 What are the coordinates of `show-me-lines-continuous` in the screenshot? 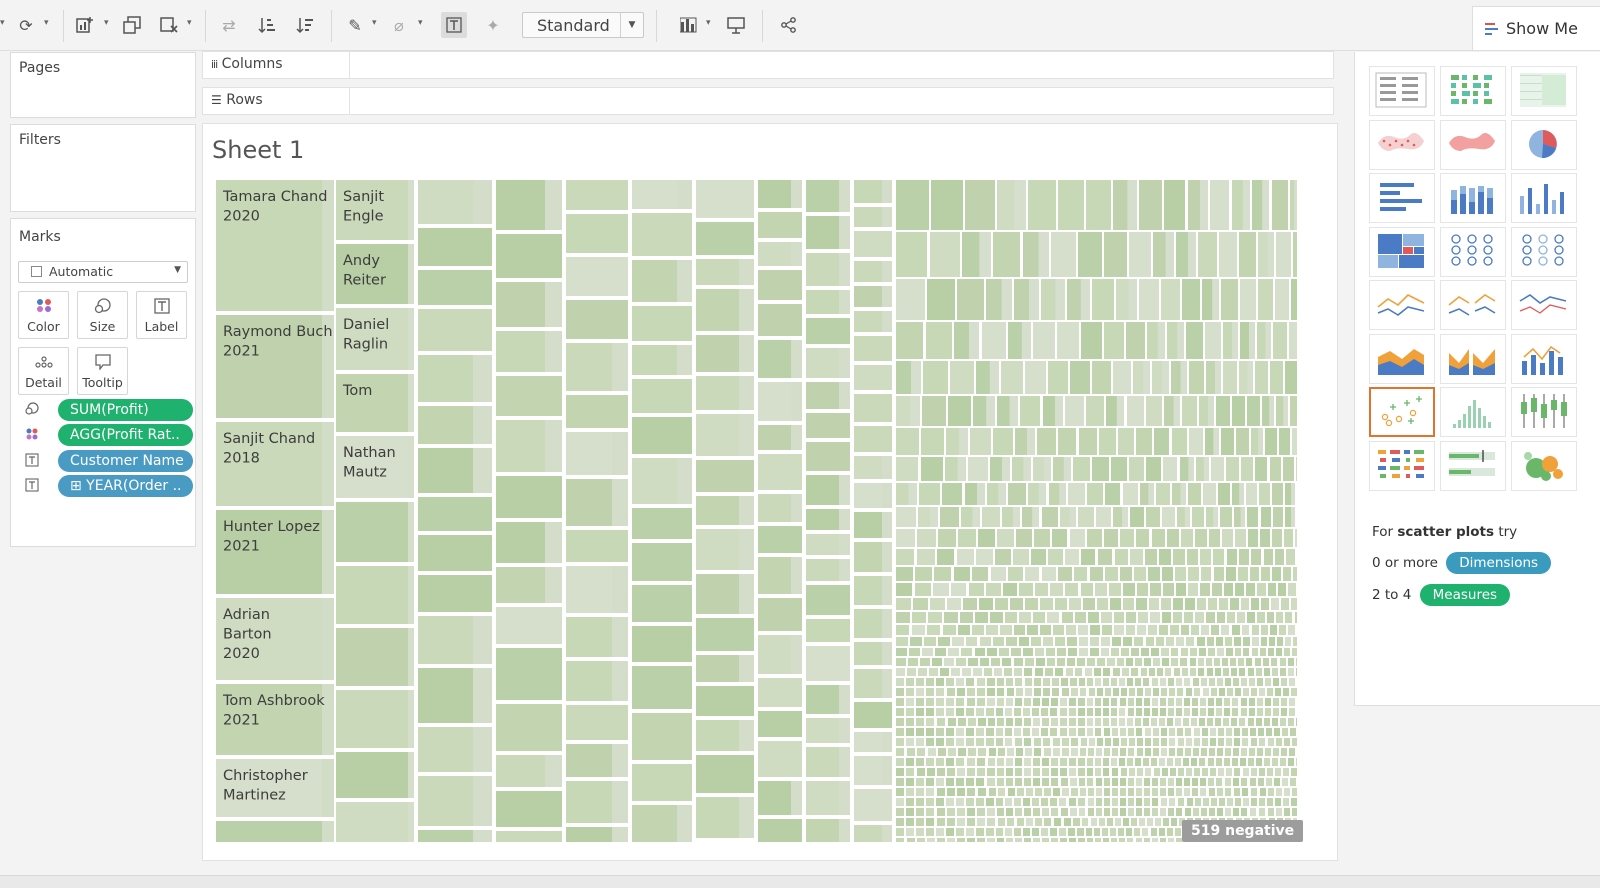 It's located at (1402, 305).